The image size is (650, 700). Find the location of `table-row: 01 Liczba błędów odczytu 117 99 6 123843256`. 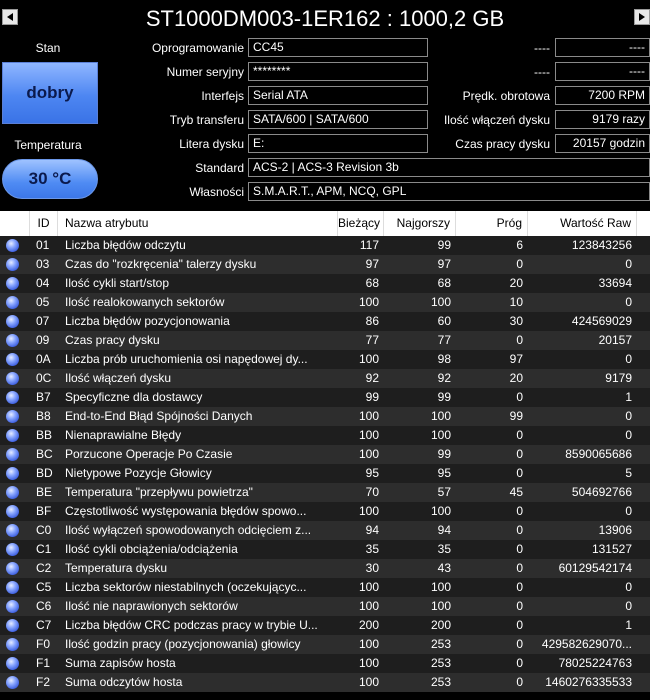

table-row: 01 Liczba błędów odczytu 117 99 6 123843256 is located at coordinates (325, 245).